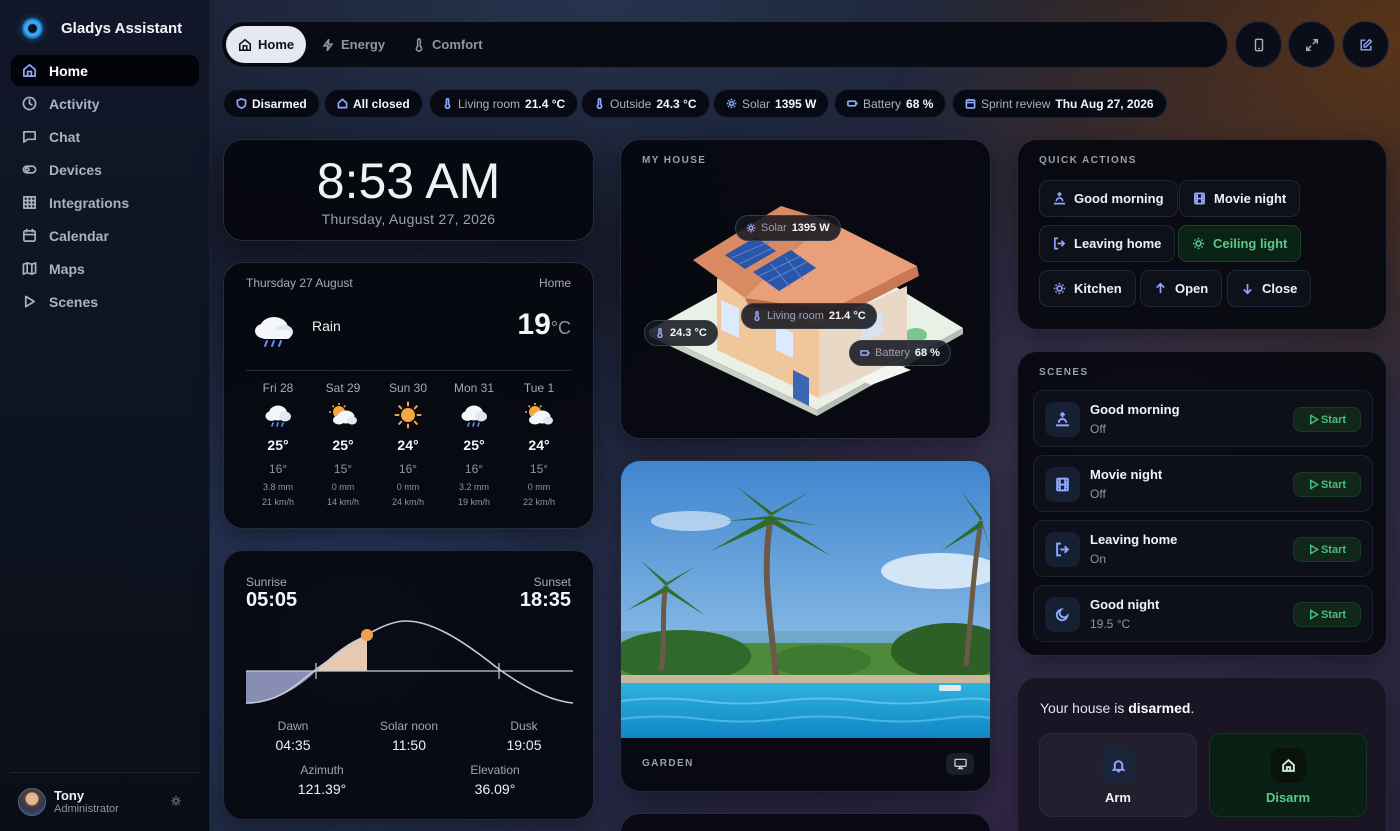 The width and height of the screenshot is (1400, 831). What do you see at coordinates (852, 103) in the screenshot?
I see `battery-icon` at bounding box center [852, 103].